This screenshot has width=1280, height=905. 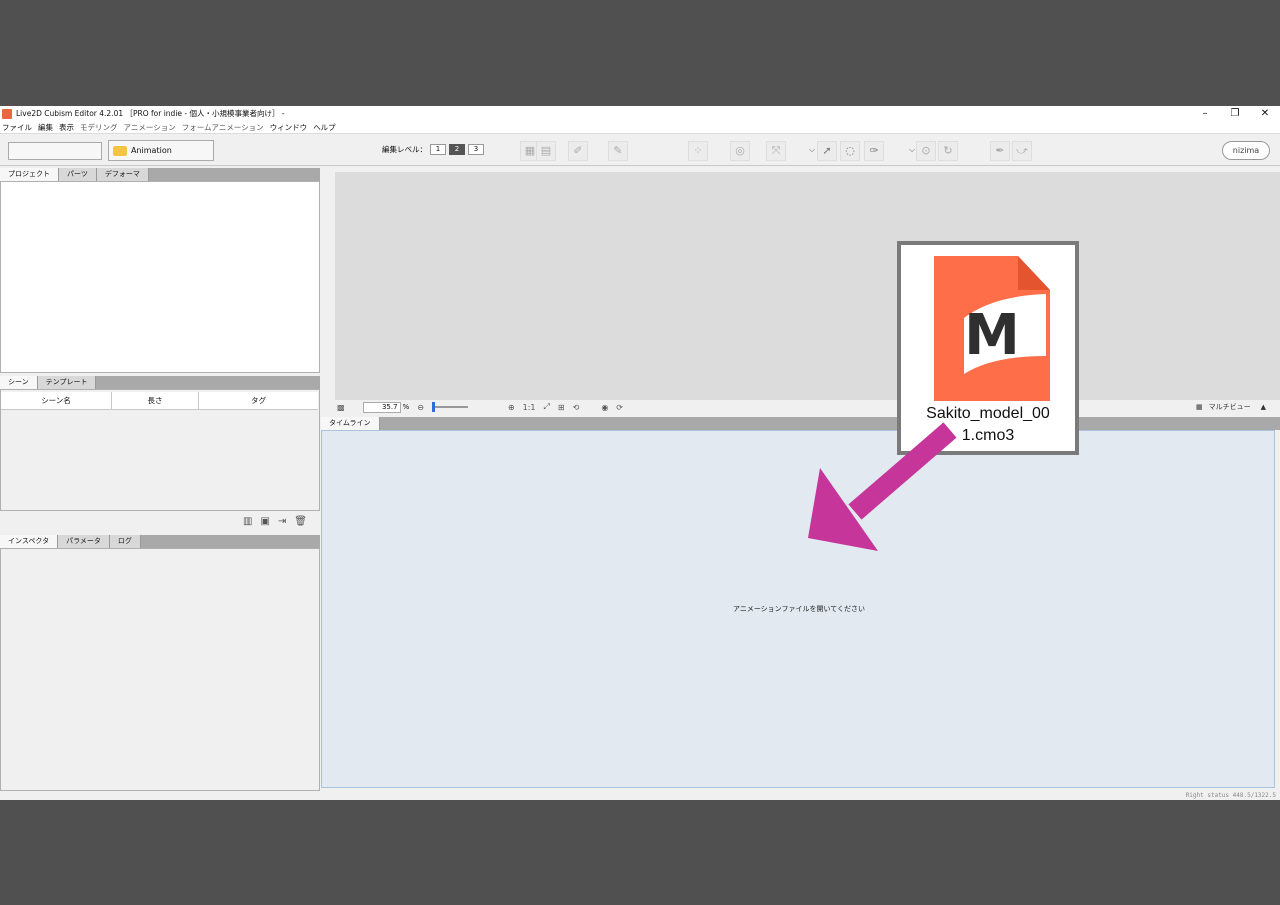 I want to click on menu-animation: アニメーション, so click(x=150, y=127).